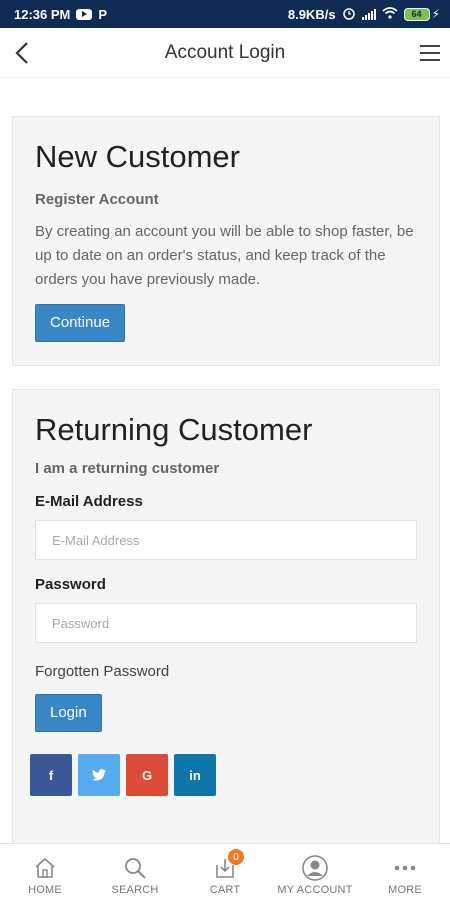  I want to click on twitter-icon, so click(99, 775).